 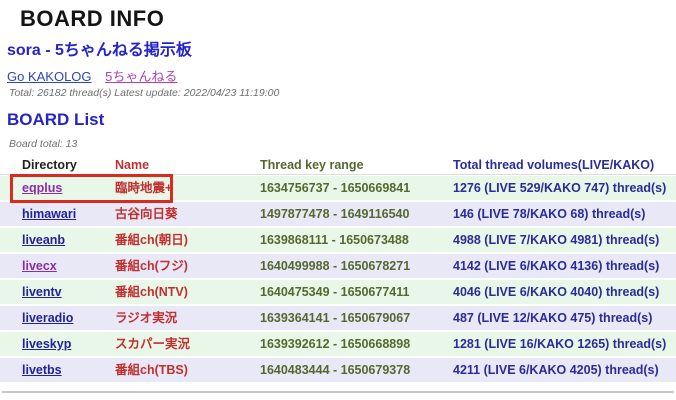 I want to click on page-title: BOARD INFO, so click(x=92, y=18).